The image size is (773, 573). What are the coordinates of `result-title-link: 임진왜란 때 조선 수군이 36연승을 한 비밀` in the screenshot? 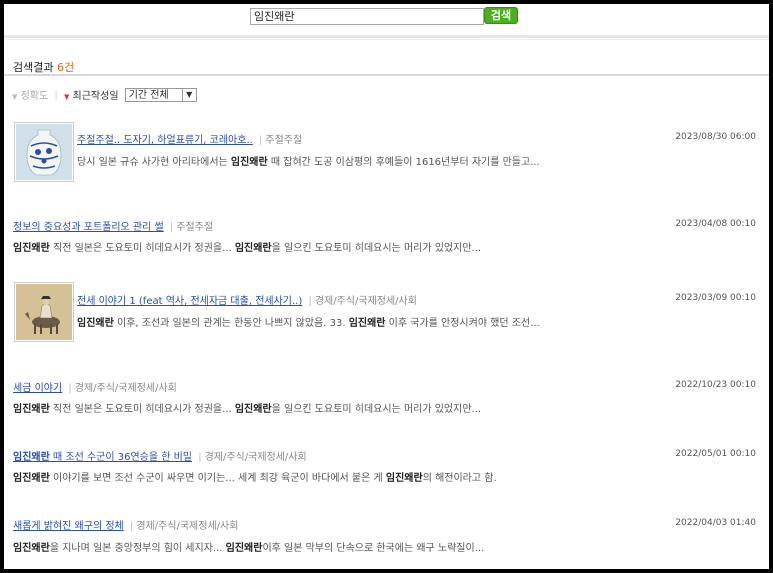 It's located at (102, 457).